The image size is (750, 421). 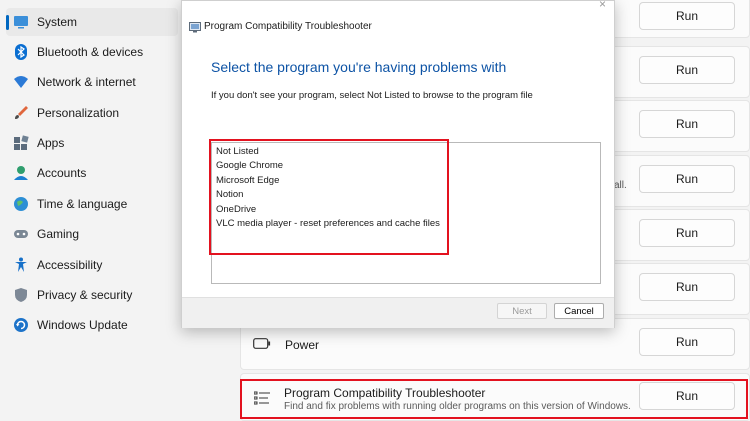 I want to click on sidebar-item-windows-update: Windows Update, so click(x=92, y=325).